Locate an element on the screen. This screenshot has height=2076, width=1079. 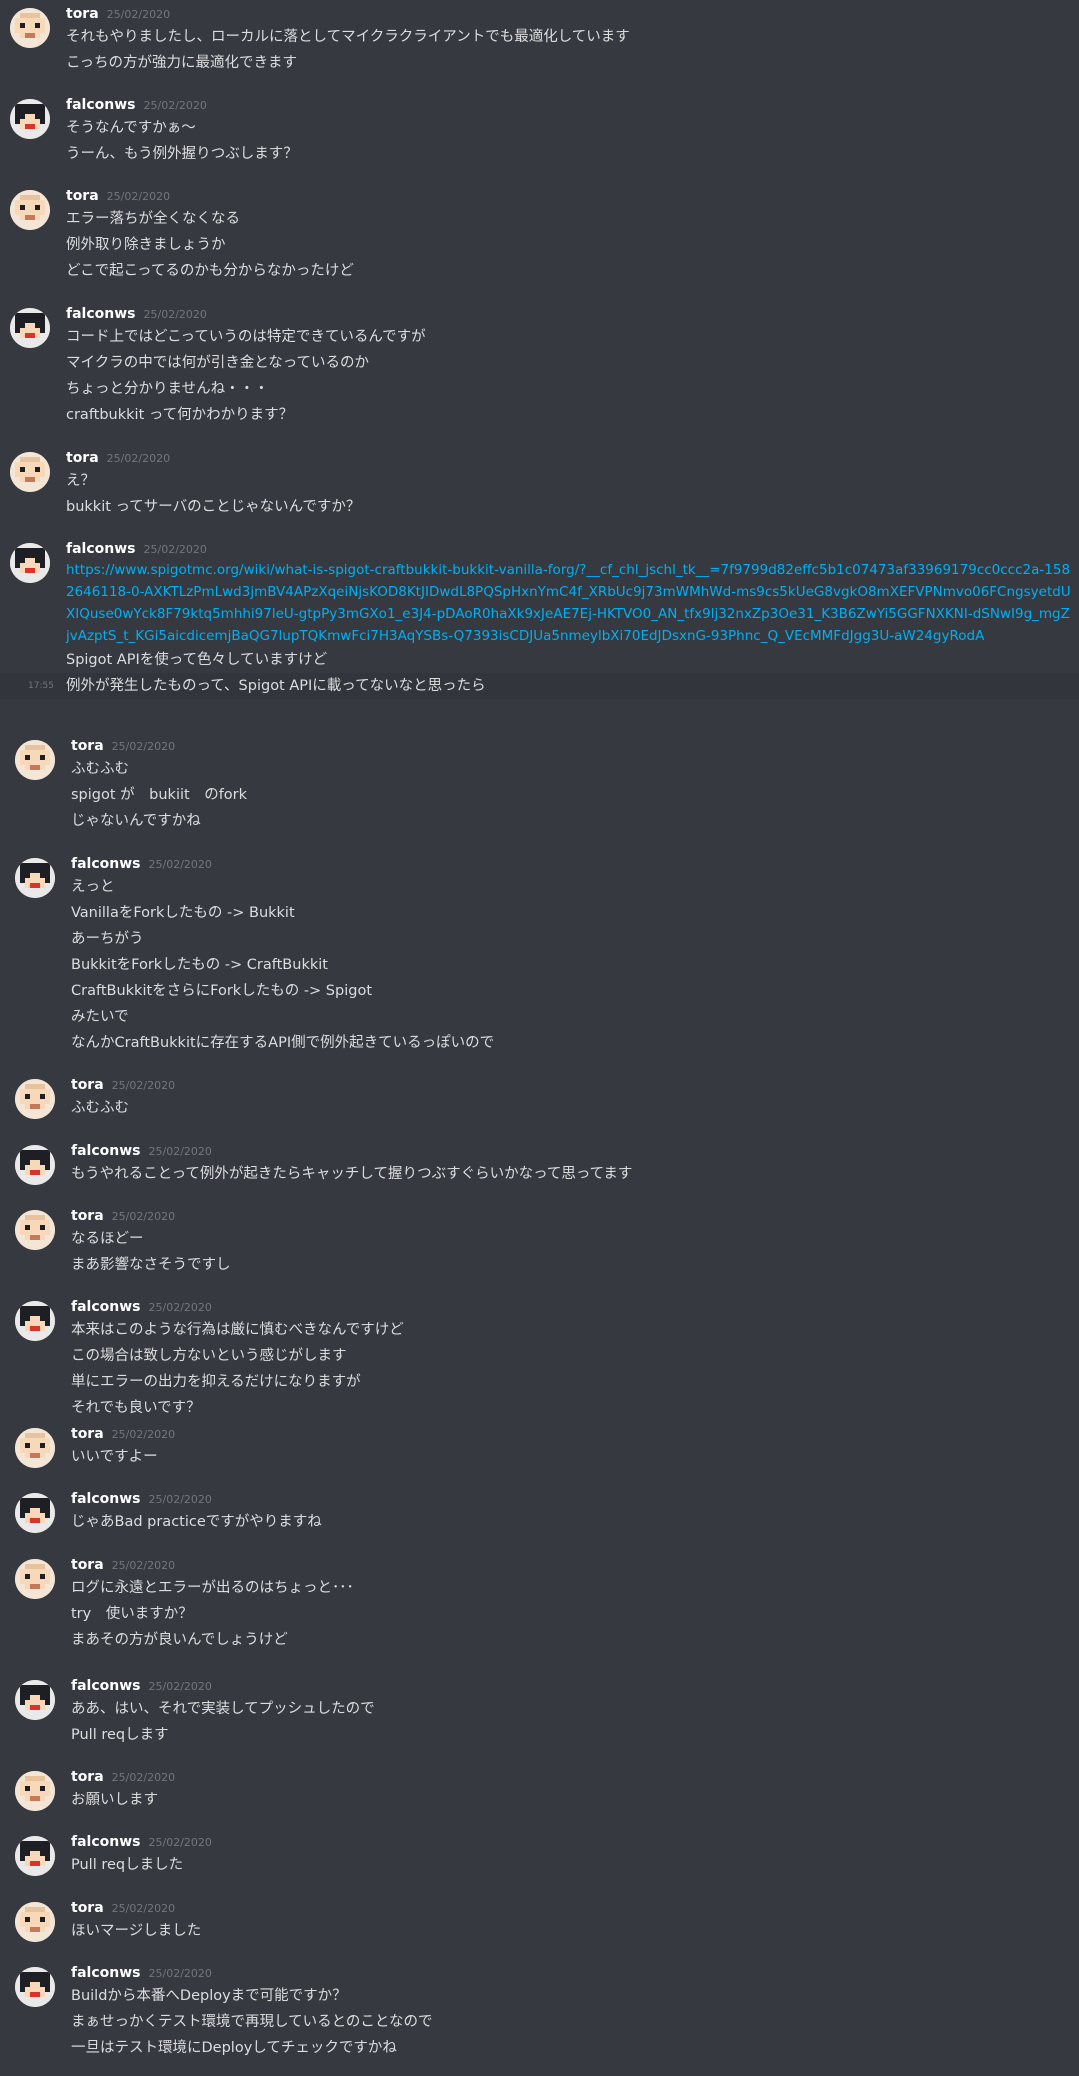
message-line: なんかCraftBukkitに存在するAPI側で例外起きているっぽいので is located at coordinates (283, 1043).